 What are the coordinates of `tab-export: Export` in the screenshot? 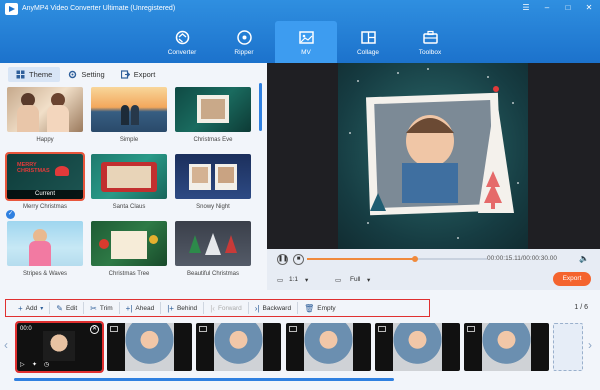 It's located at (138, 74).